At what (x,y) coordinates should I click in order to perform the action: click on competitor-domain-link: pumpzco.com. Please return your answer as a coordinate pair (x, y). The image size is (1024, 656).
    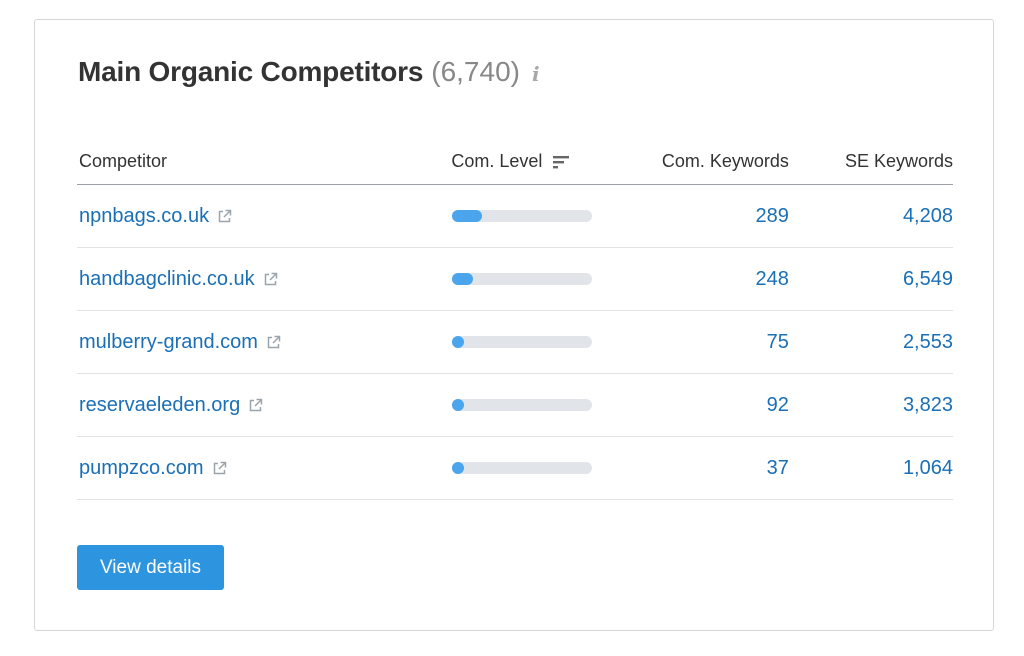
    Looking at the image, I should click on (141, 468).